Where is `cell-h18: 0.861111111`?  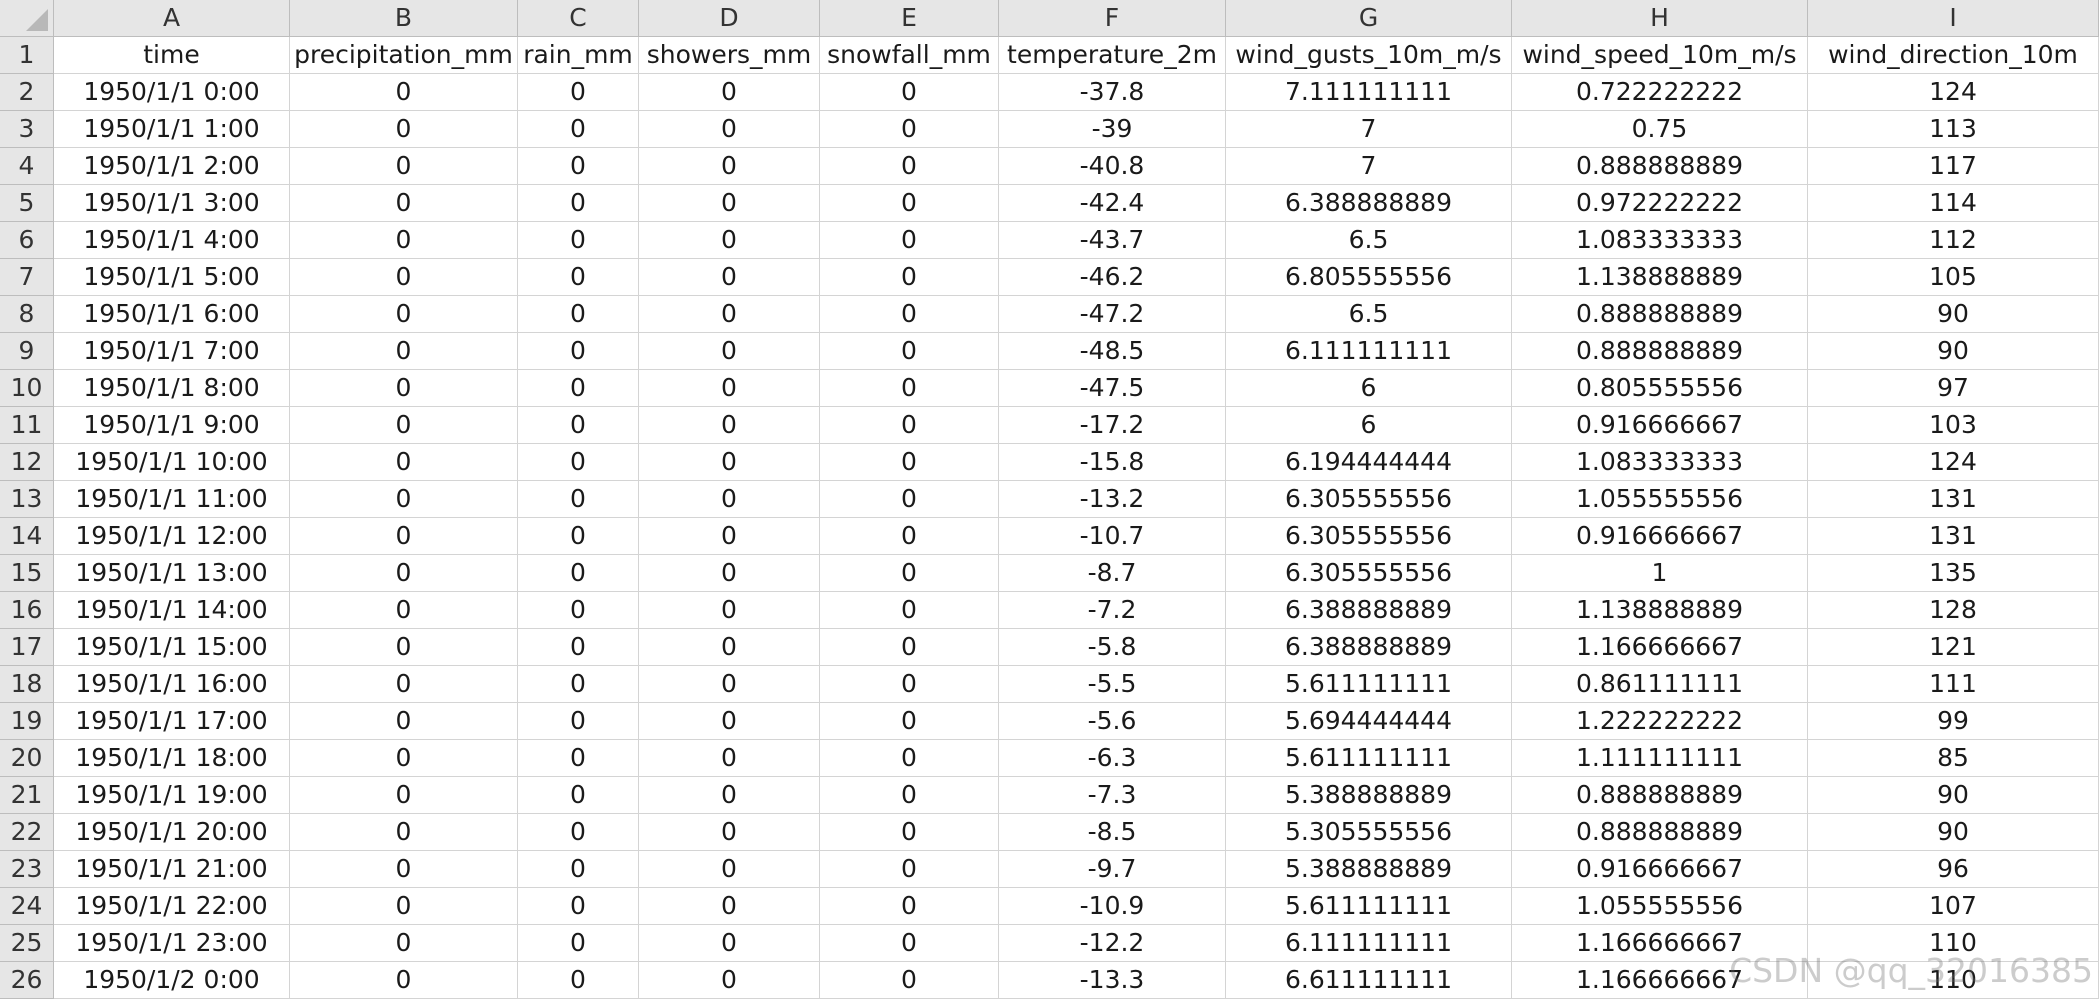
cell-h18: 0.861111111 is located at coordinates (1660, 684).